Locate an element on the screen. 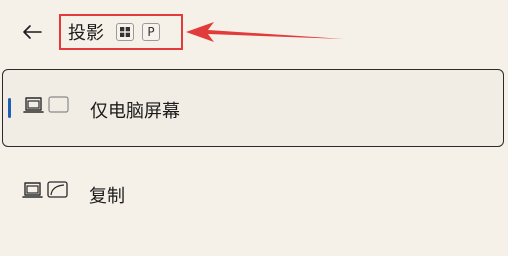  arrow-left-icon is located at coordinates (32, 32).